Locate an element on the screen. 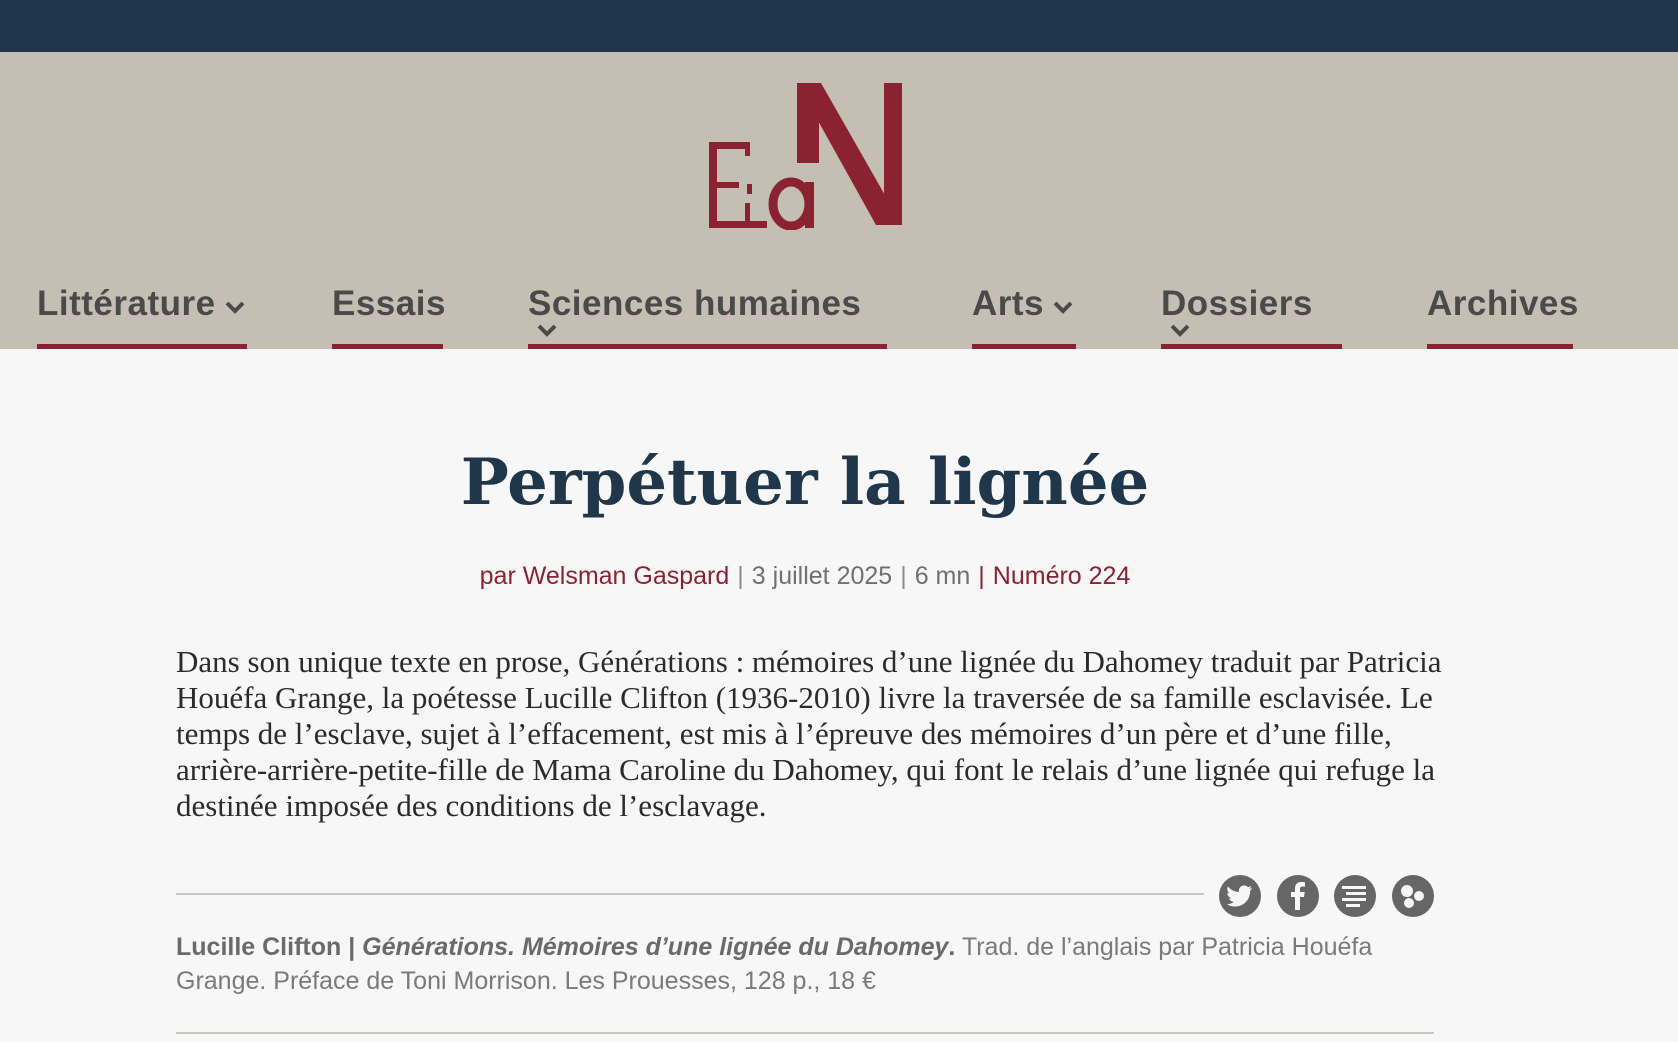 The height and width of the screenshot is (1042, 1678). twitter-icon is located at coordinates (1240, 896).